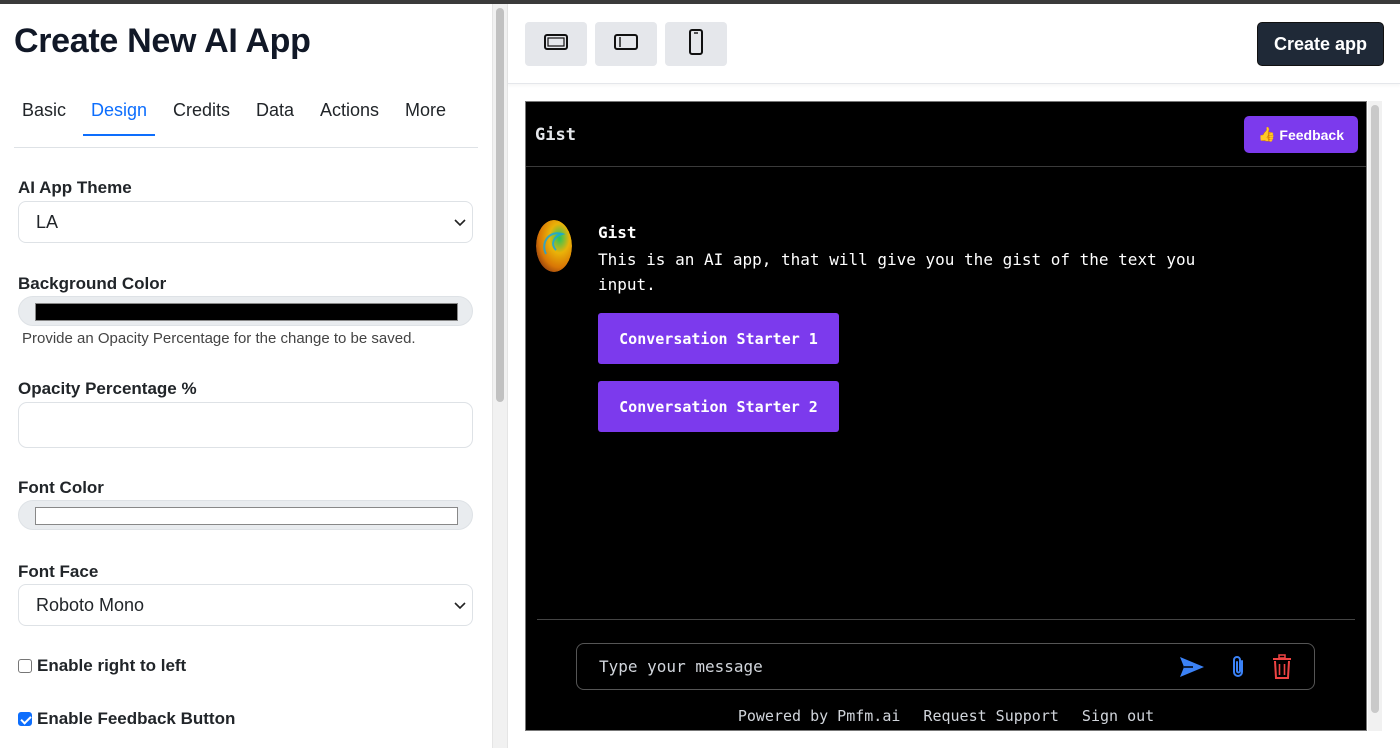 Image resolution: width=1400 pixels, height=748 pixels. I want to click on font-color-swatch, so click(246, 516).